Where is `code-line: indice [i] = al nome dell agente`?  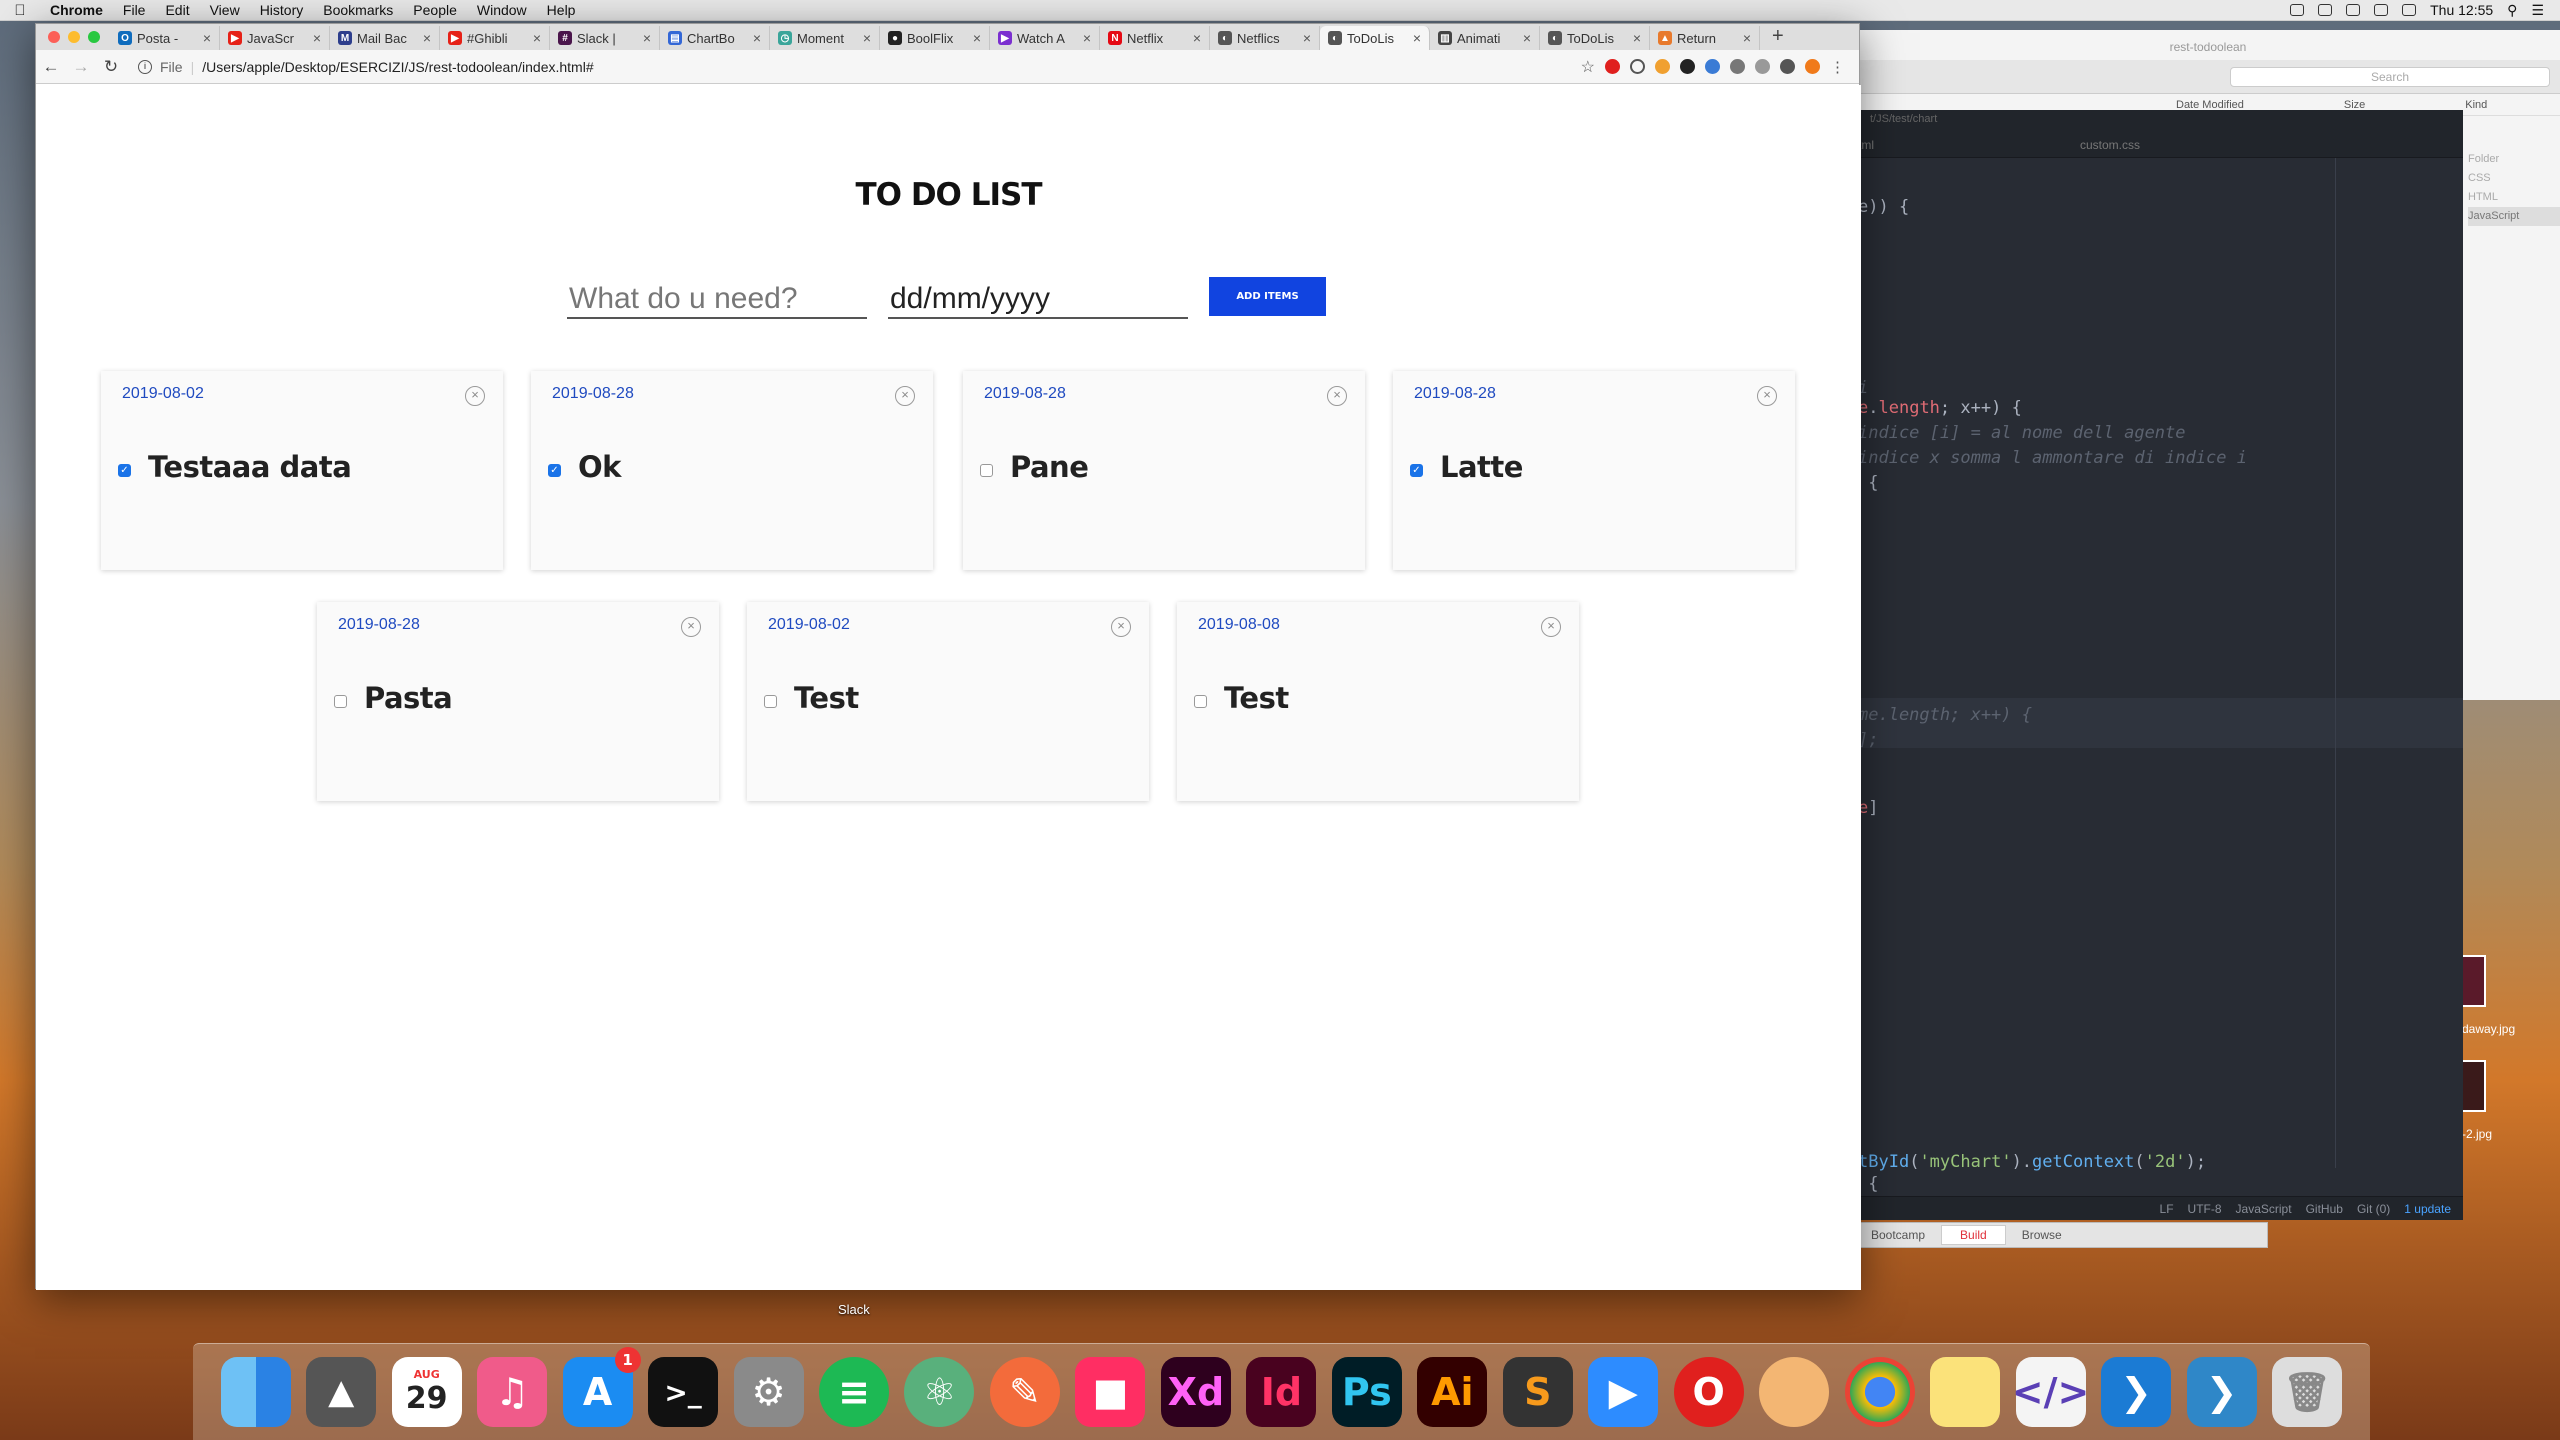
code-line: indice [i] = al nome dell agente is located at coordinates (2022, 433).